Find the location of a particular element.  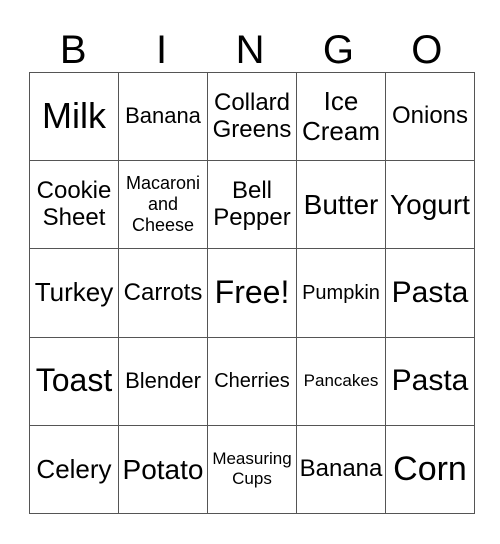

bingo-cell-text: Pumpkin is located at coordinates (341, 292).